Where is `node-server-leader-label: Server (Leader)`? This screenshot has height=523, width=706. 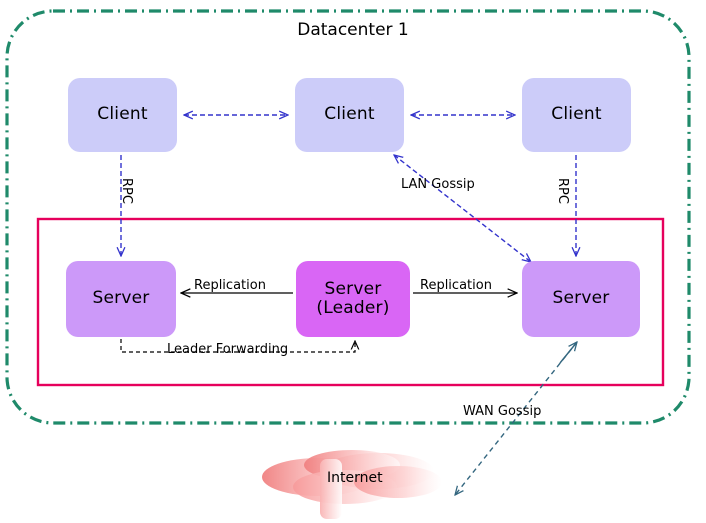
node-server-leader-label: Server (Leader) is located at coordinates (353, 298).